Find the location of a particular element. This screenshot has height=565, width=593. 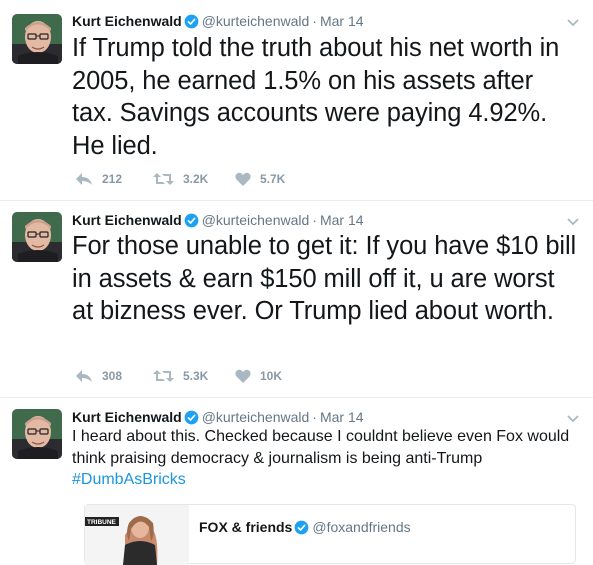

reply-count: 308 is located at coordinates (112, 376).